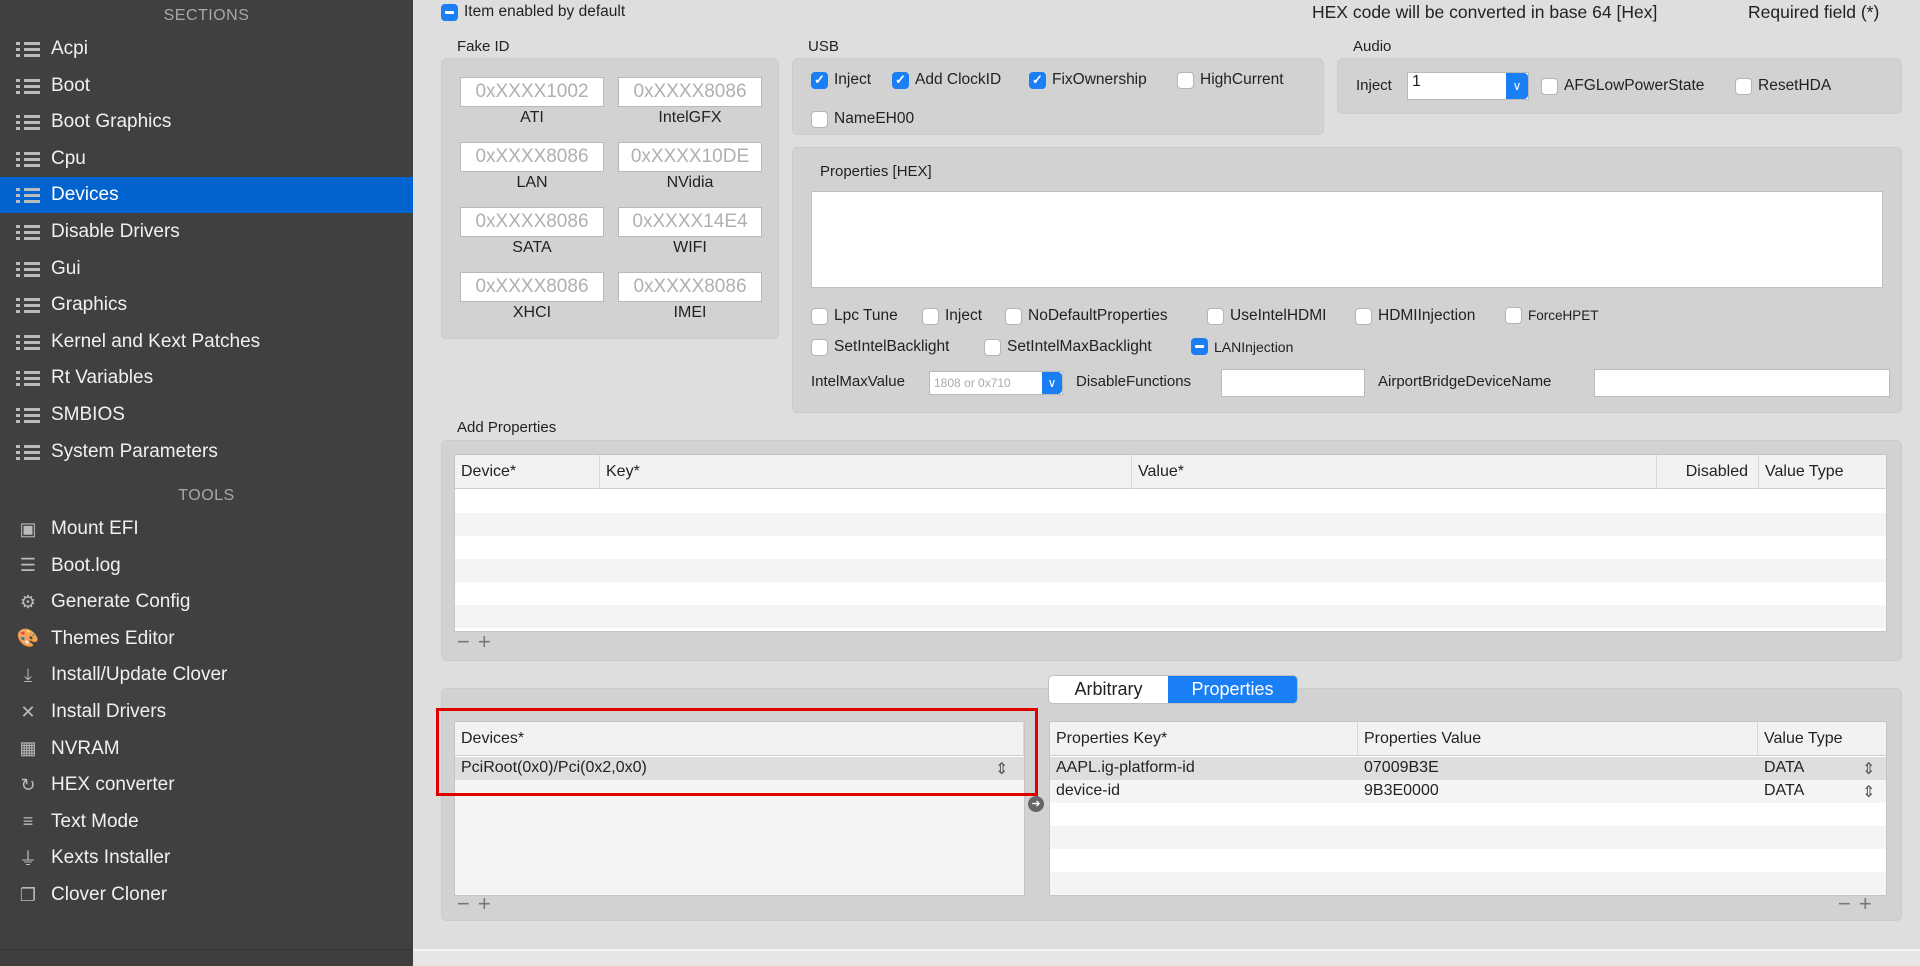 Image resolution: width=1920 pixels, height=966 pixels. What do you see at coordinates (1742, 383) in the screenshot?
I see `airport-input` at bounding box center [1742, 383].